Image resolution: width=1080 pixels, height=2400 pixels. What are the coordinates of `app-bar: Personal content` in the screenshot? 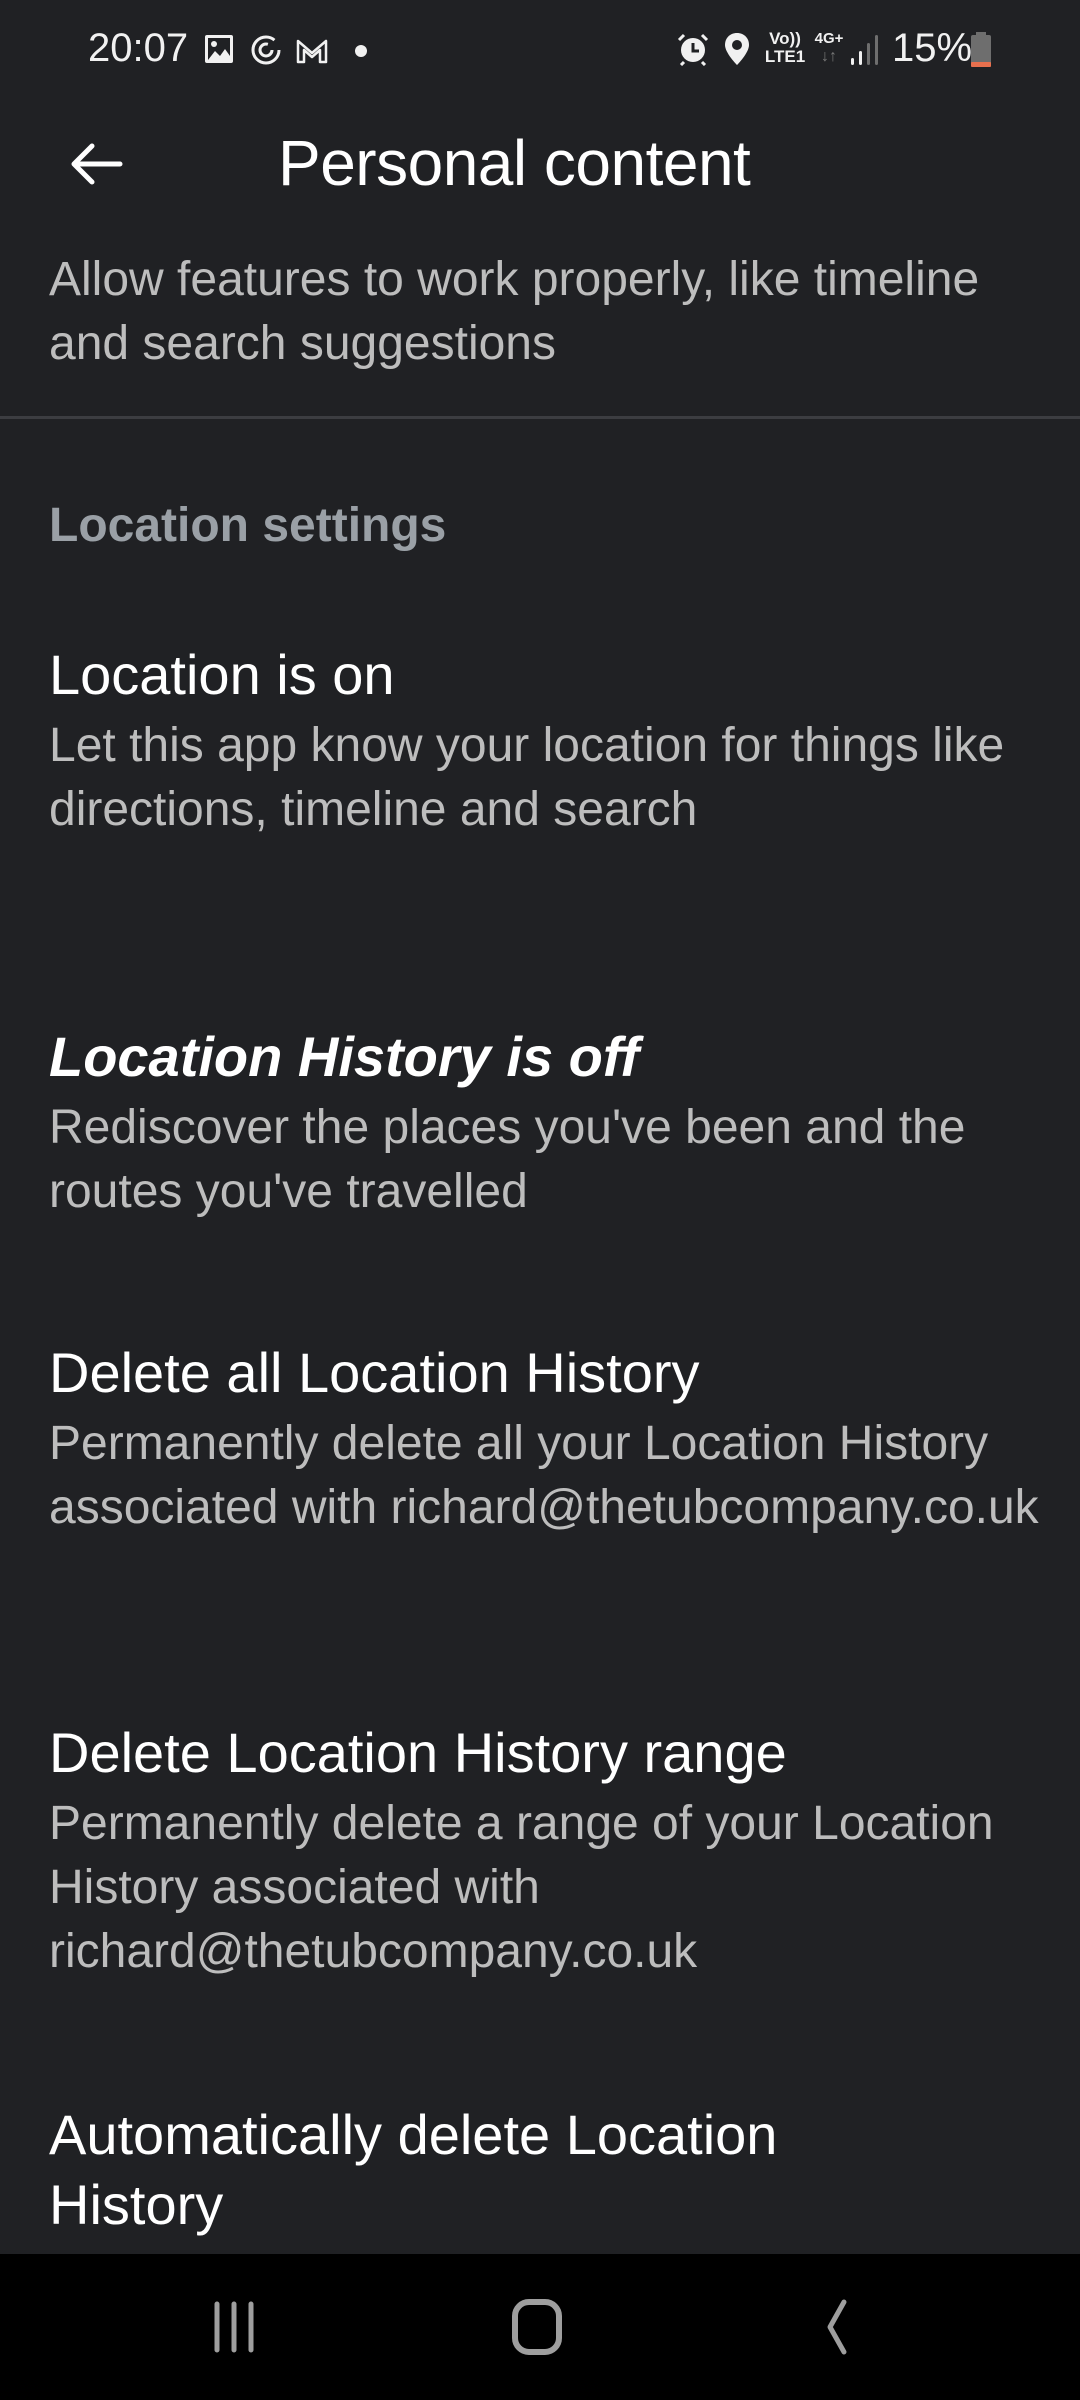 It's located at (540, 174).